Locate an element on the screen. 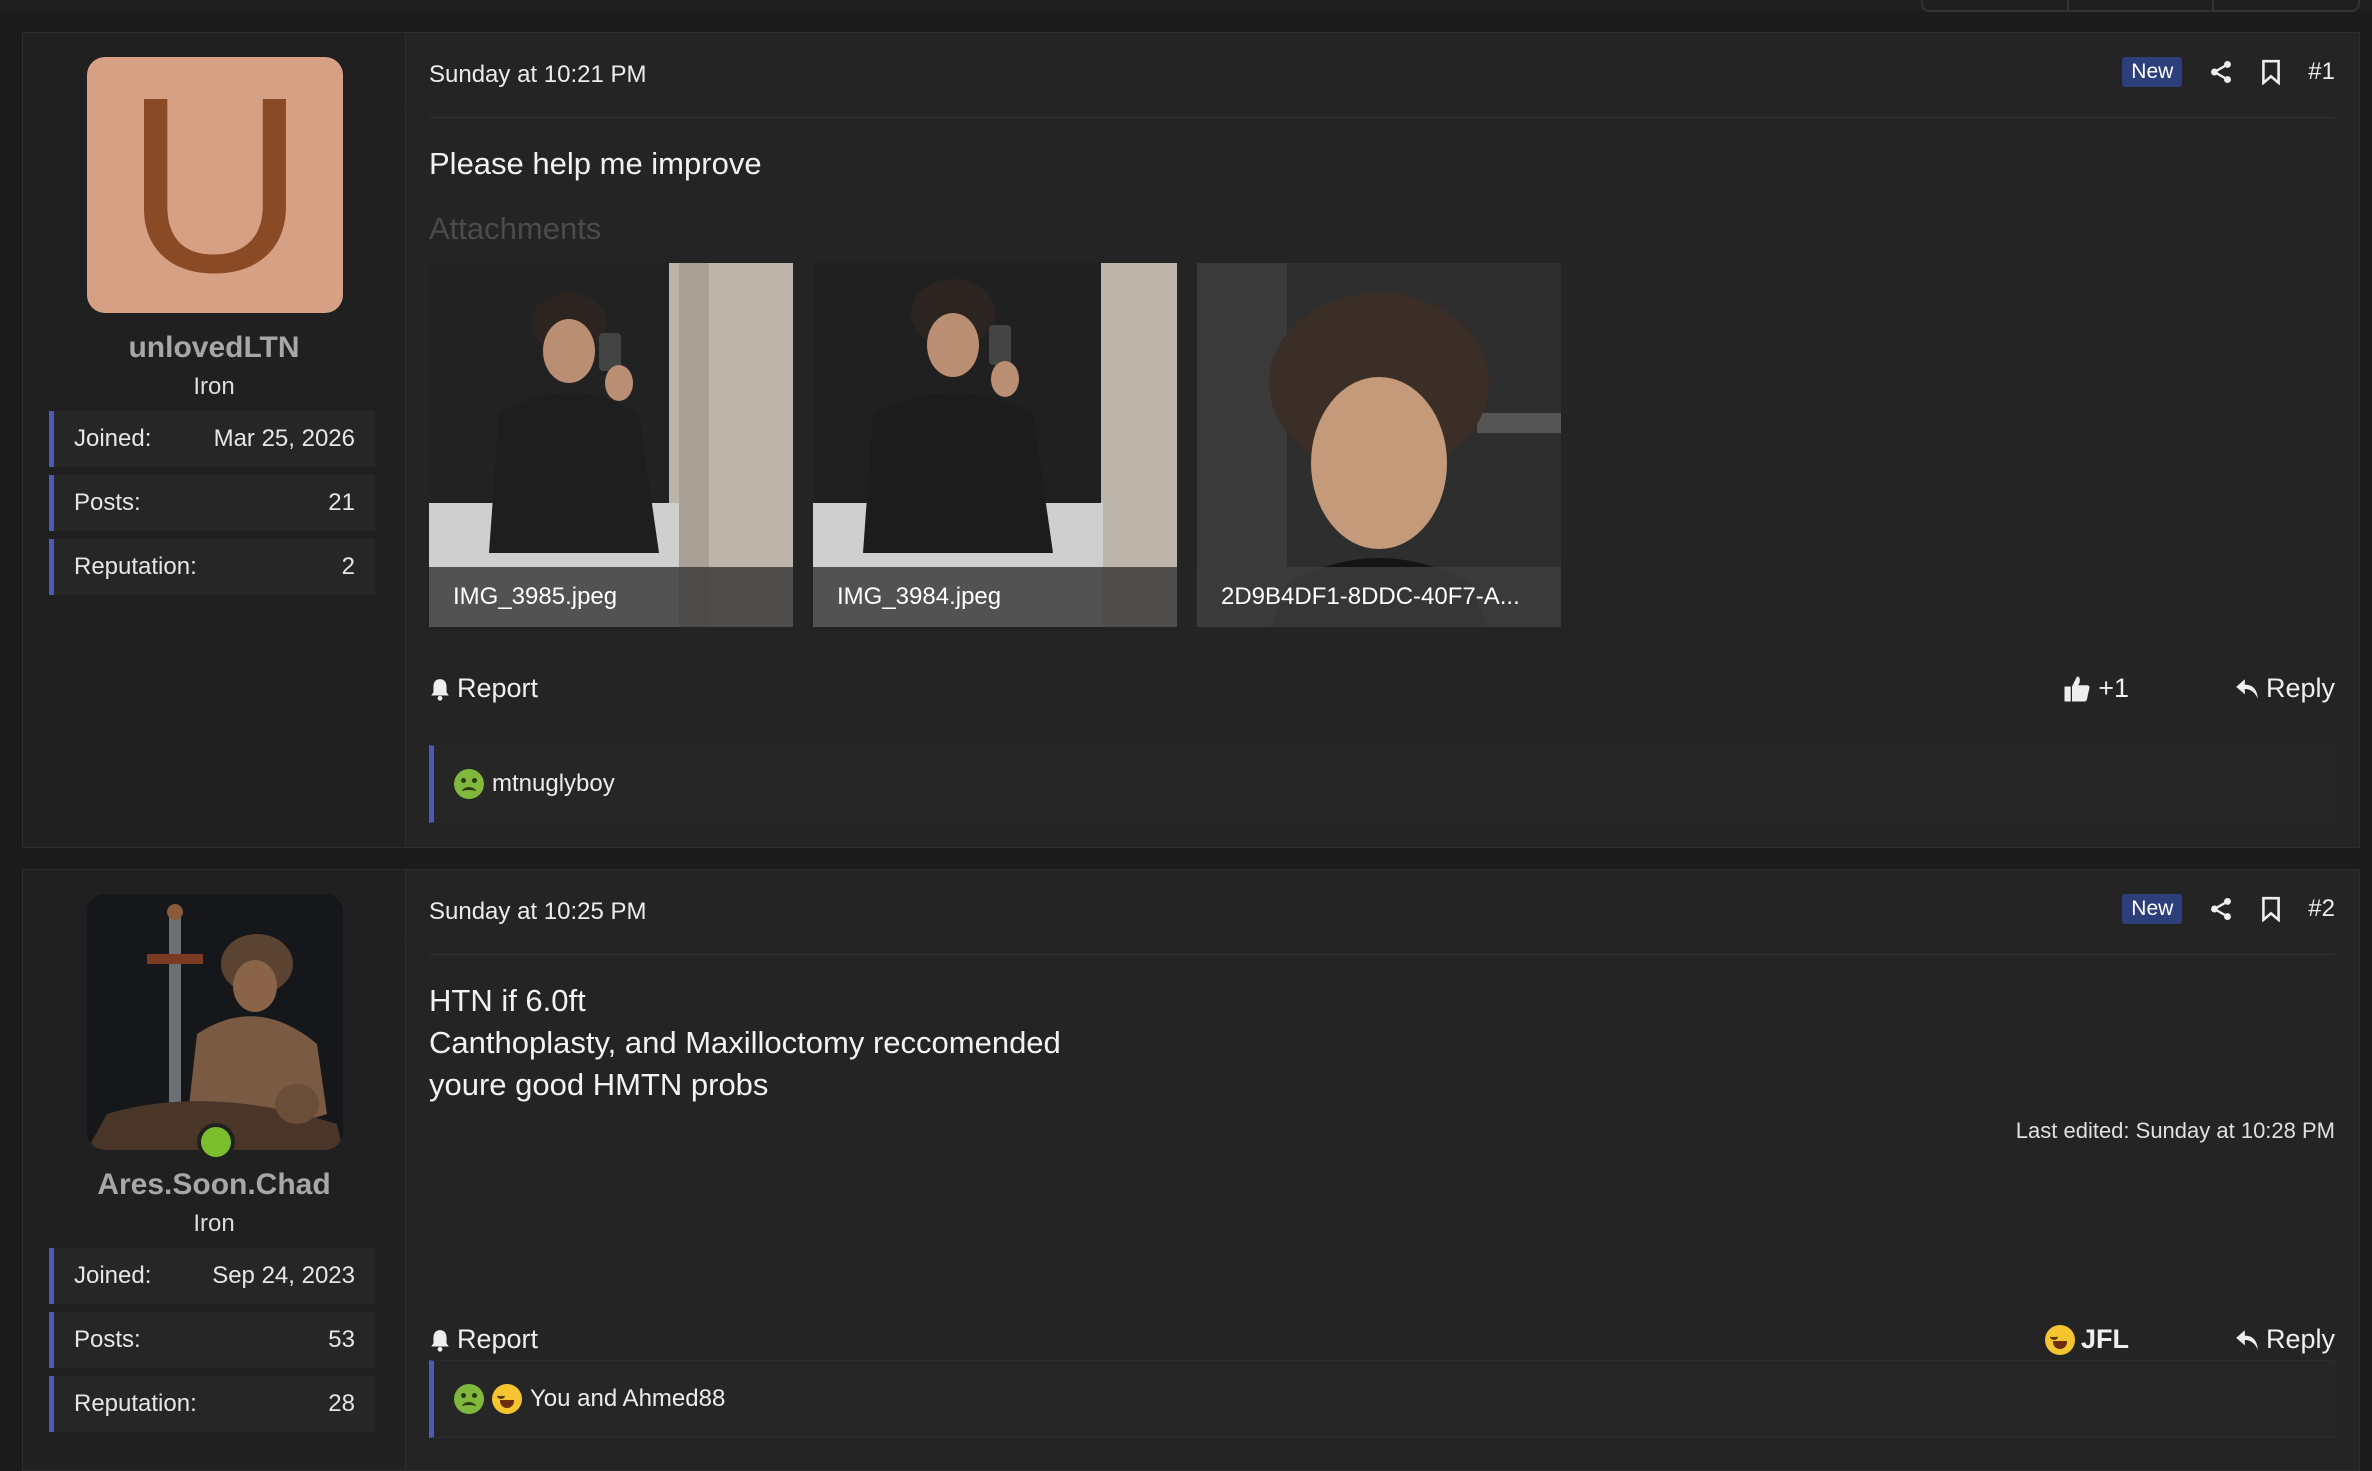 This screenshot has height=1471, width=2372. jfl-reaction-button: JFL is located at coordinates (2086, 1339).